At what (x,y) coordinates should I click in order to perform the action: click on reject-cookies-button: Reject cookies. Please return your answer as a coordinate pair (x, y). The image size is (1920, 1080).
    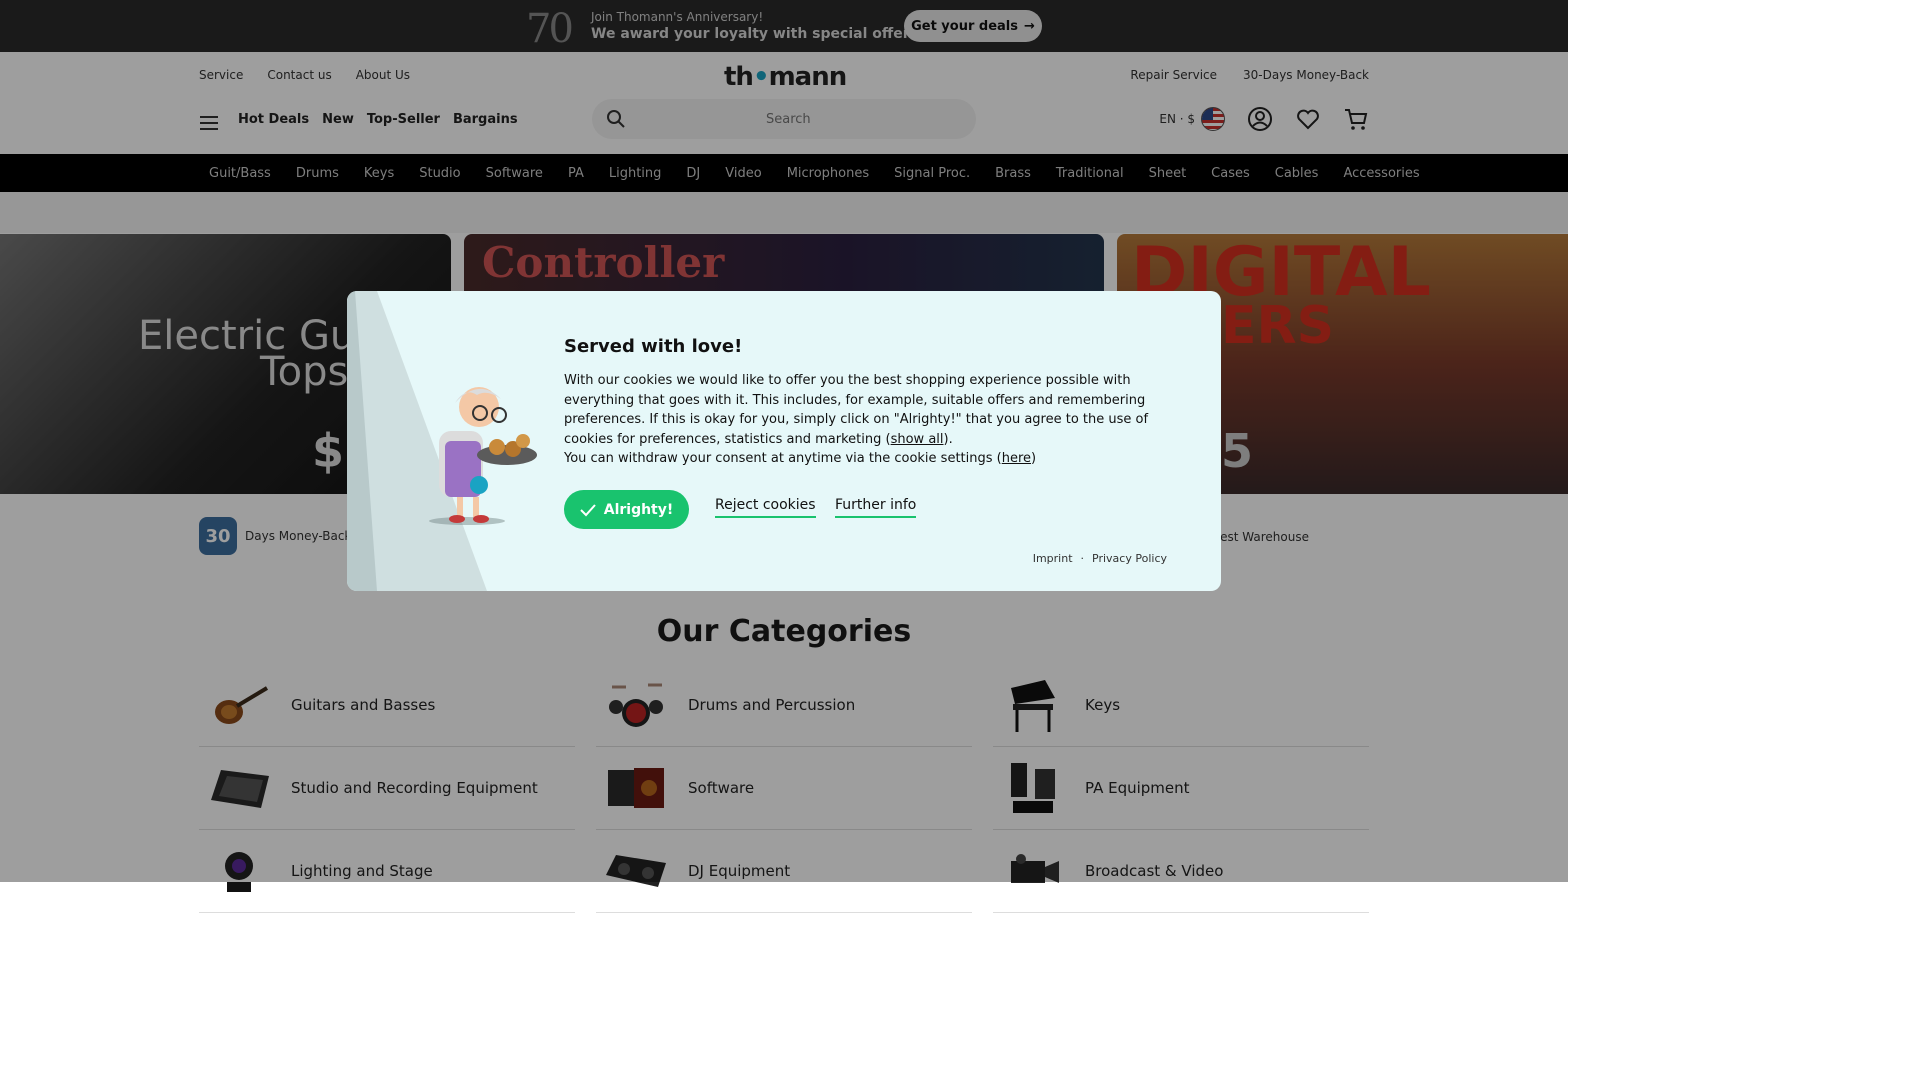
    Looking at the image, I should click on (765, 507).